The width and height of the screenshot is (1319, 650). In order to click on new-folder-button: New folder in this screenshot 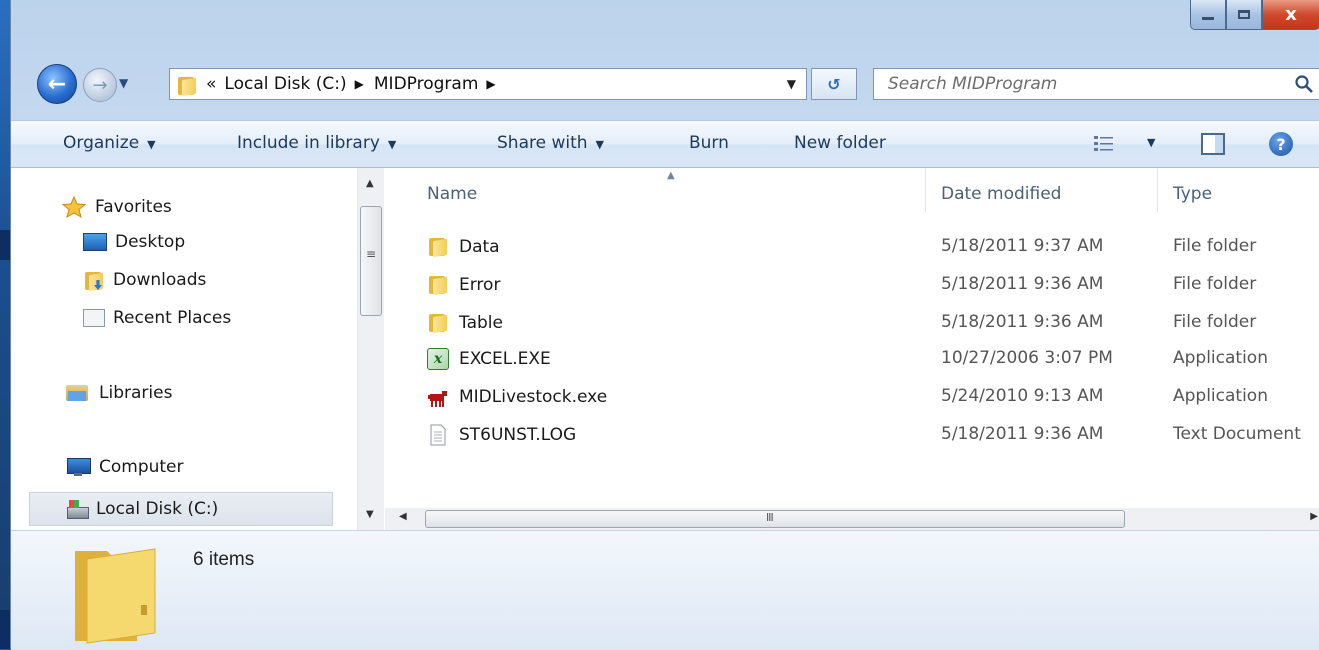, I will do `click(840, 143)`.